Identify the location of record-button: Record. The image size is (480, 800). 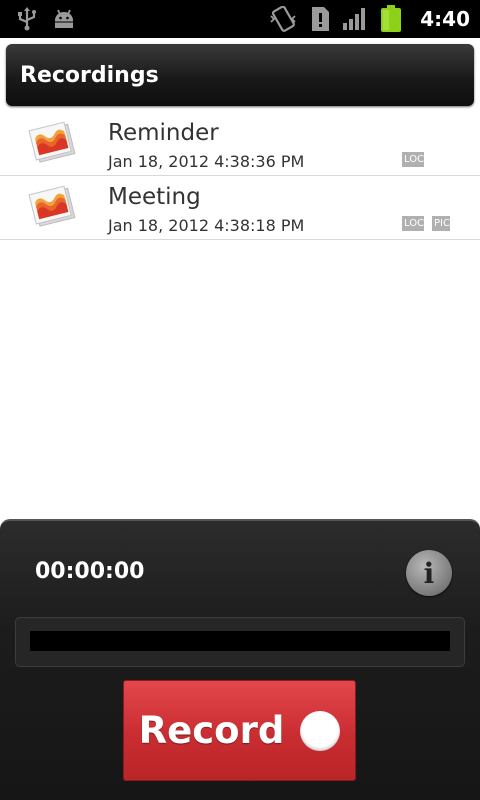
(239, 730).